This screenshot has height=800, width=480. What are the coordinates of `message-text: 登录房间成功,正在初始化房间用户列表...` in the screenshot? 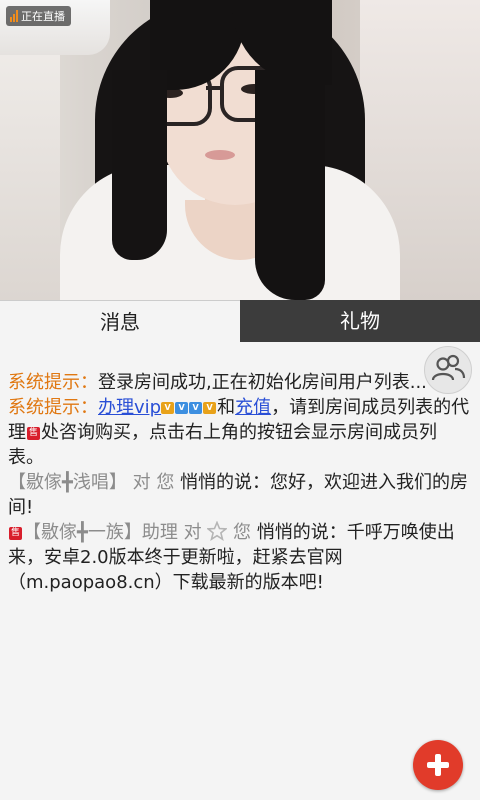 It's located at (262, 382).